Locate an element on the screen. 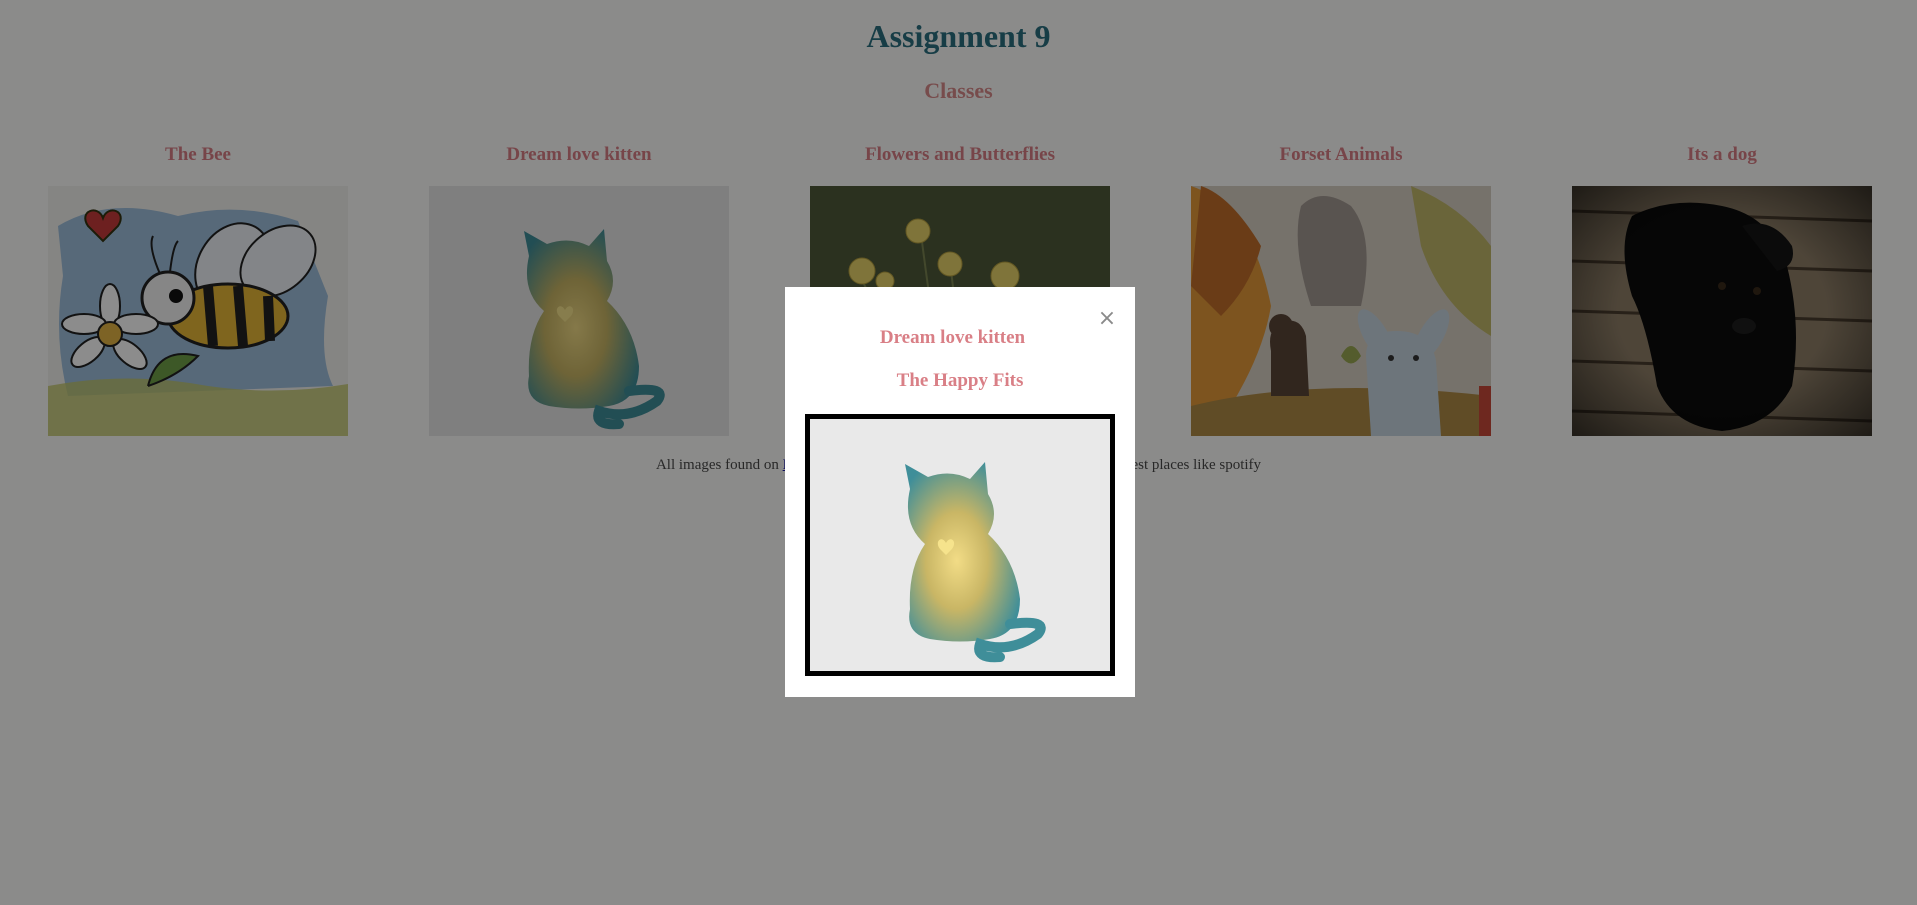  modal-subtitle: The Happy Fits is located at coordinates (960, 380).